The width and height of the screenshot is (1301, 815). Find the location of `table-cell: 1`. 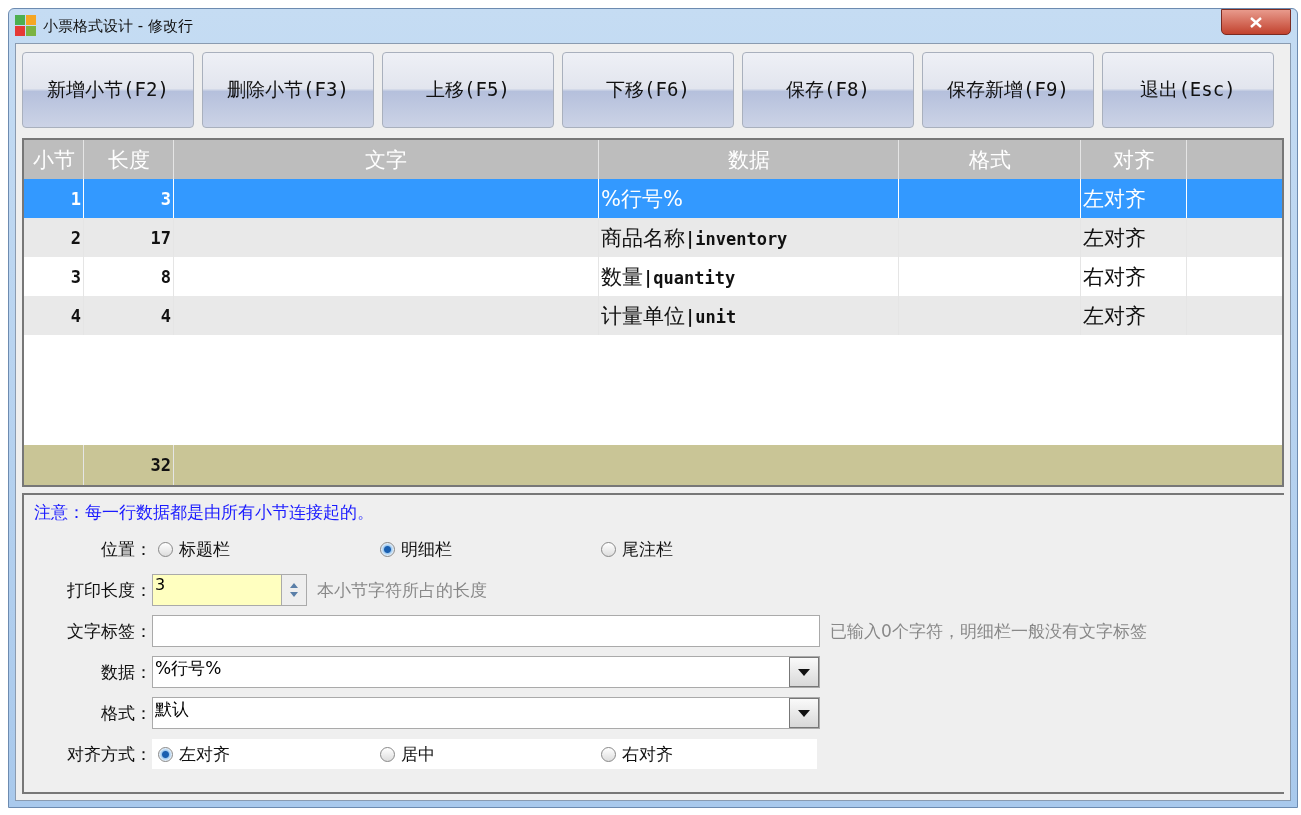

table-cell: 1 is located at coordinates (75, 198).